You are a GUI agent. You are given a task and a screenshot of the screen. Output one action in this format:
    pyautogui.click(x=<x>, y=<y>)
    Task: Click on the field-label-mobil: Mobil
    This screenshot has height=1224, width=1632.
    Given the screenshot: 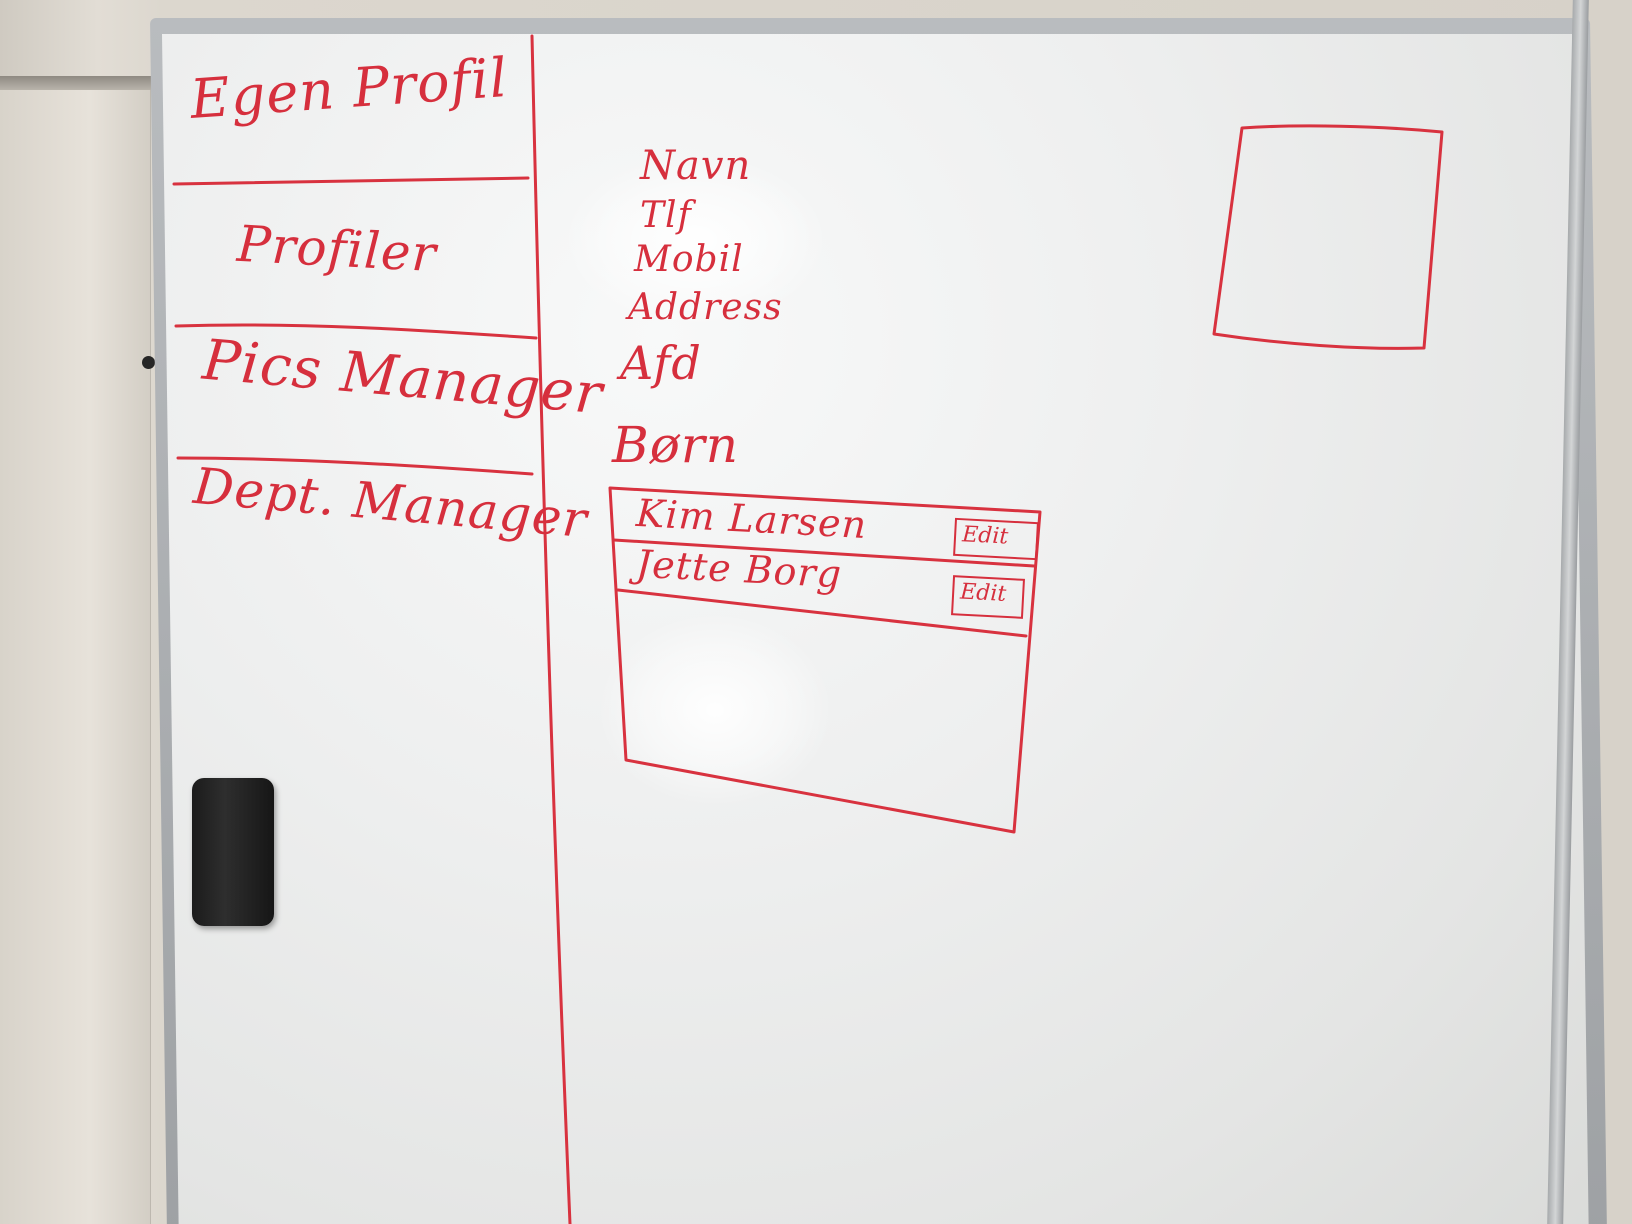 What is the action you would take?
    pyautogui.click(x=689, y=259)
    